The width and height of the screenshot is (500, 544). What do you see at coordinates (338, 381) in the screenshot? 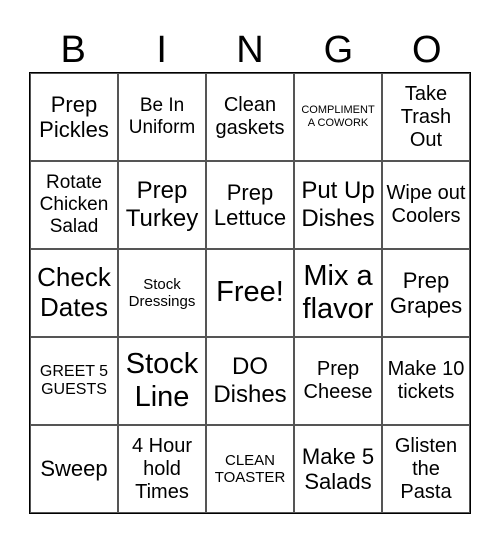
I see `bingo-cell: Prep Cheese` at bounding box center [338, 381].